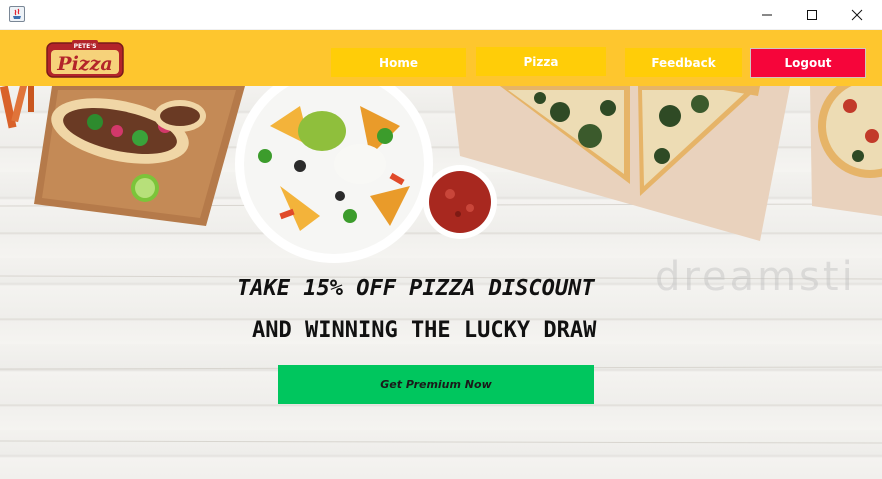 This screenshot has width=882, height=479. I want to click on top-navbar: PETE'S Pizza Home Pizza Feedback Logout, so click(441, 58).